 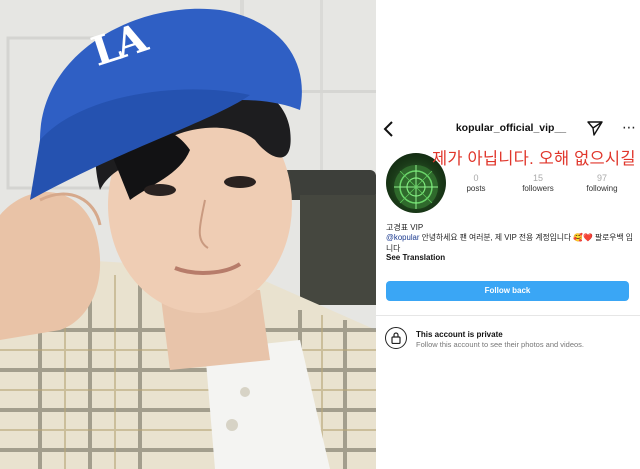 I want to click on see-translation-link: See Translation, so click(x=415, y=257).